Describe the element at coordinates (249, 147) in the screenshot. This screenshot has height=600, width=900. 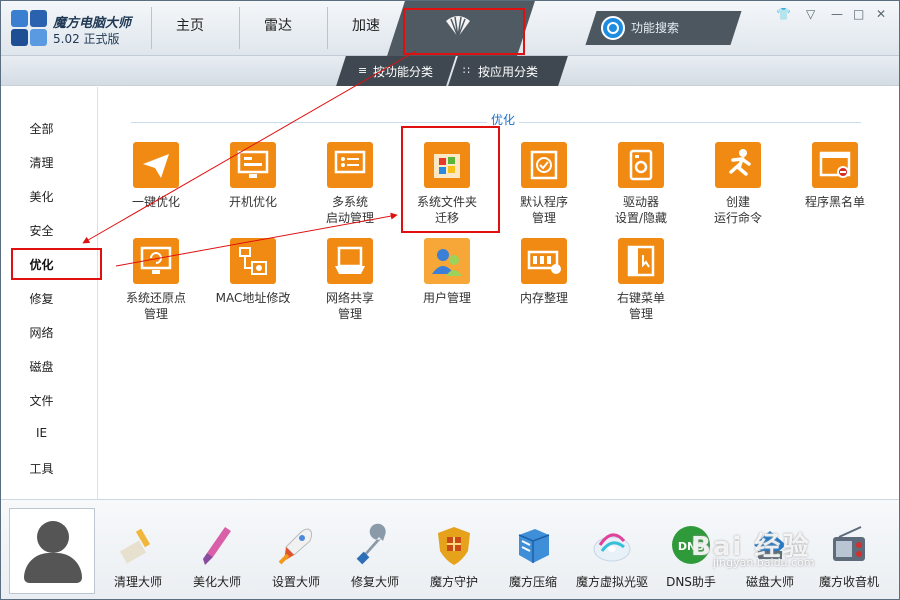
I see `arrow-tab-to-sidebar` at that location.